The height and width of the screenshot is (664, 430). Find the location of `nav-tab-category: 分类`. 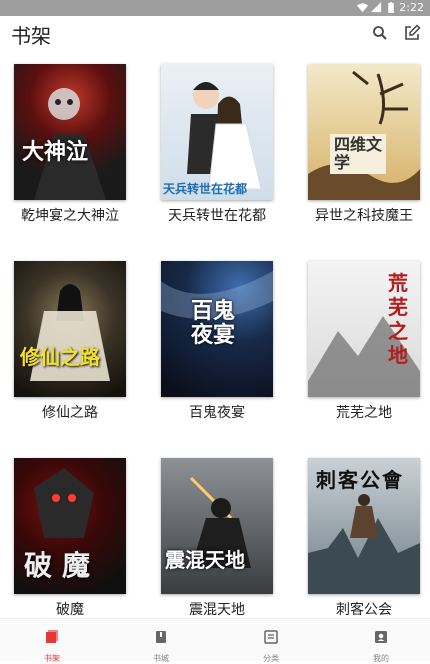

nav-tab-category: 分类 is located at coordinates (271, 643).